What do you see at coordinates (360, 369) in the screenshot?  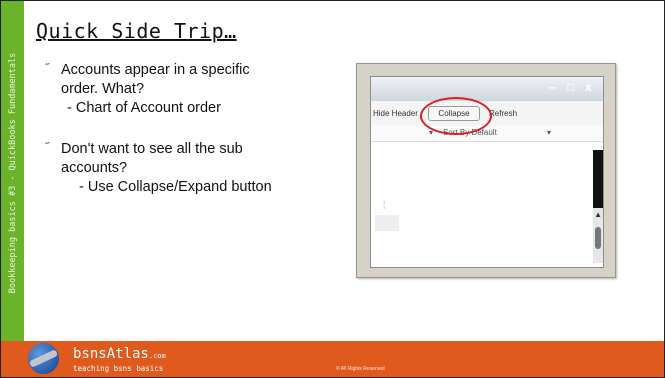 I see `copyright-notice: © All Rights Reserved` at bounding box center [360, 369].